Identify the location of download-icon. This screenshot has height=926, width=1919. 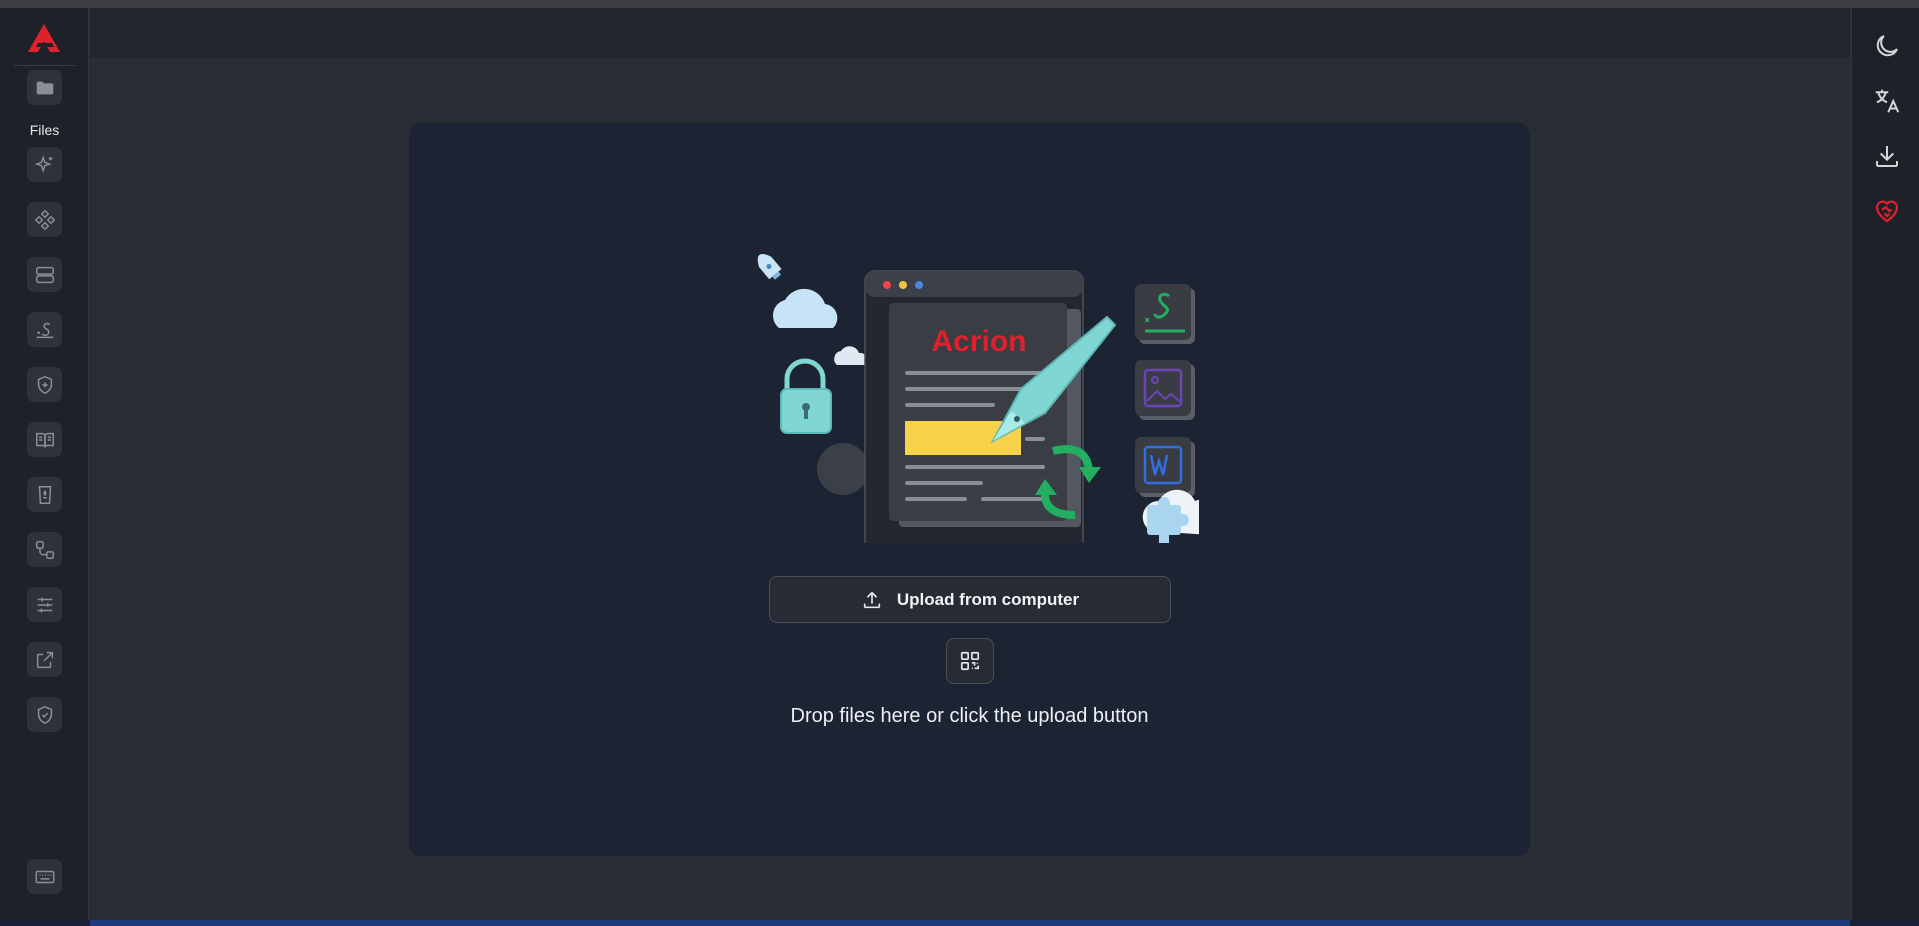
(1887, 156).